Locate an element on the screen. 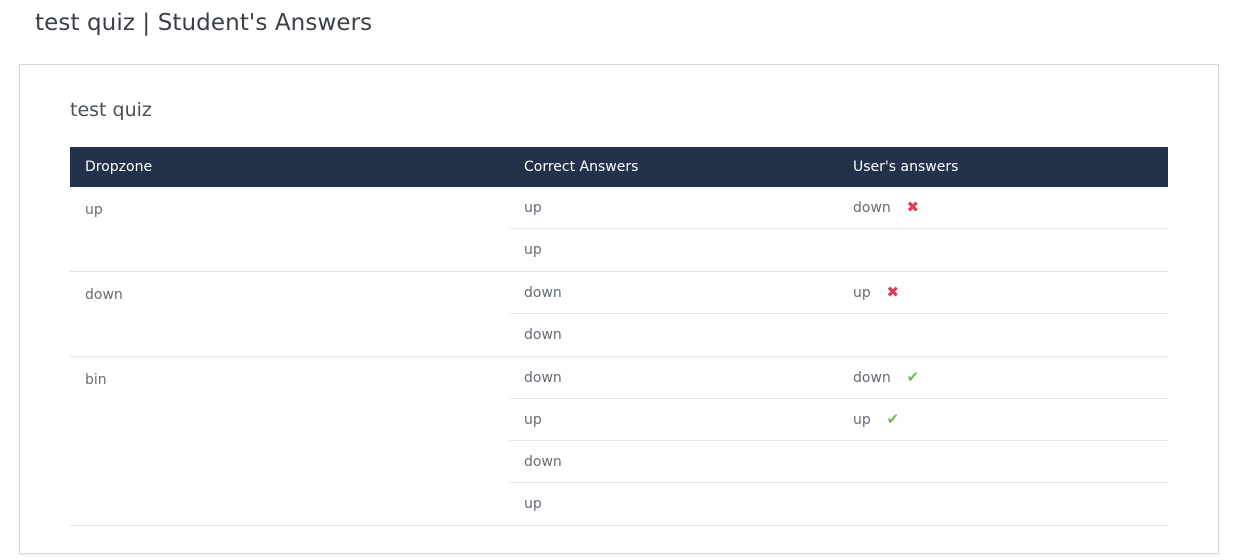 Image resolution: width=1240 pixels, height=560 pixels. user-answer-cell: down ✖ is located at coordinates (1003, 208).